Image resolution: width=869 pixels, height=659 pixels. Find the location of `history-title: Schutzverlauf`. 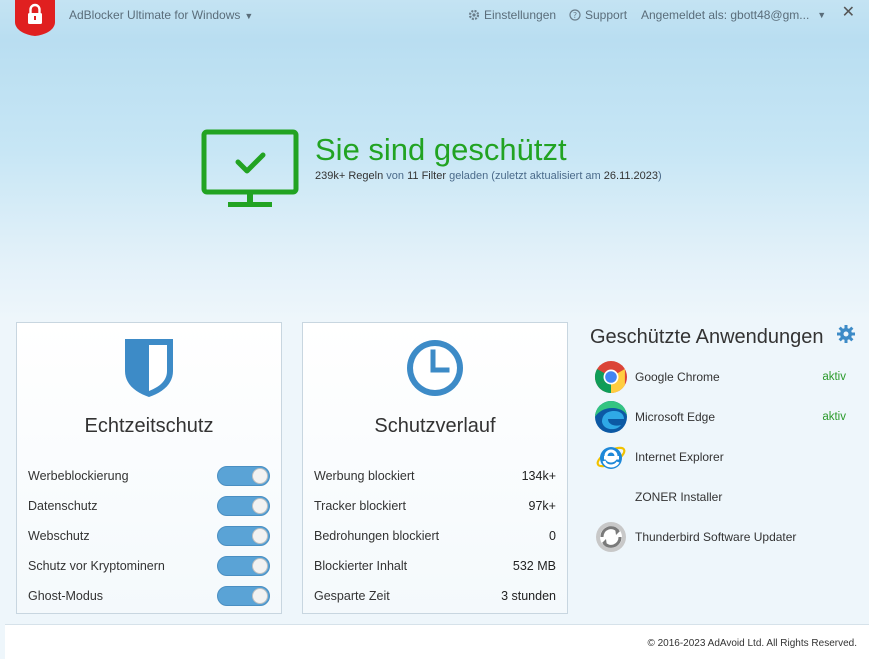

history-title: Schutzverlauf is located at coordinates (435, 426).